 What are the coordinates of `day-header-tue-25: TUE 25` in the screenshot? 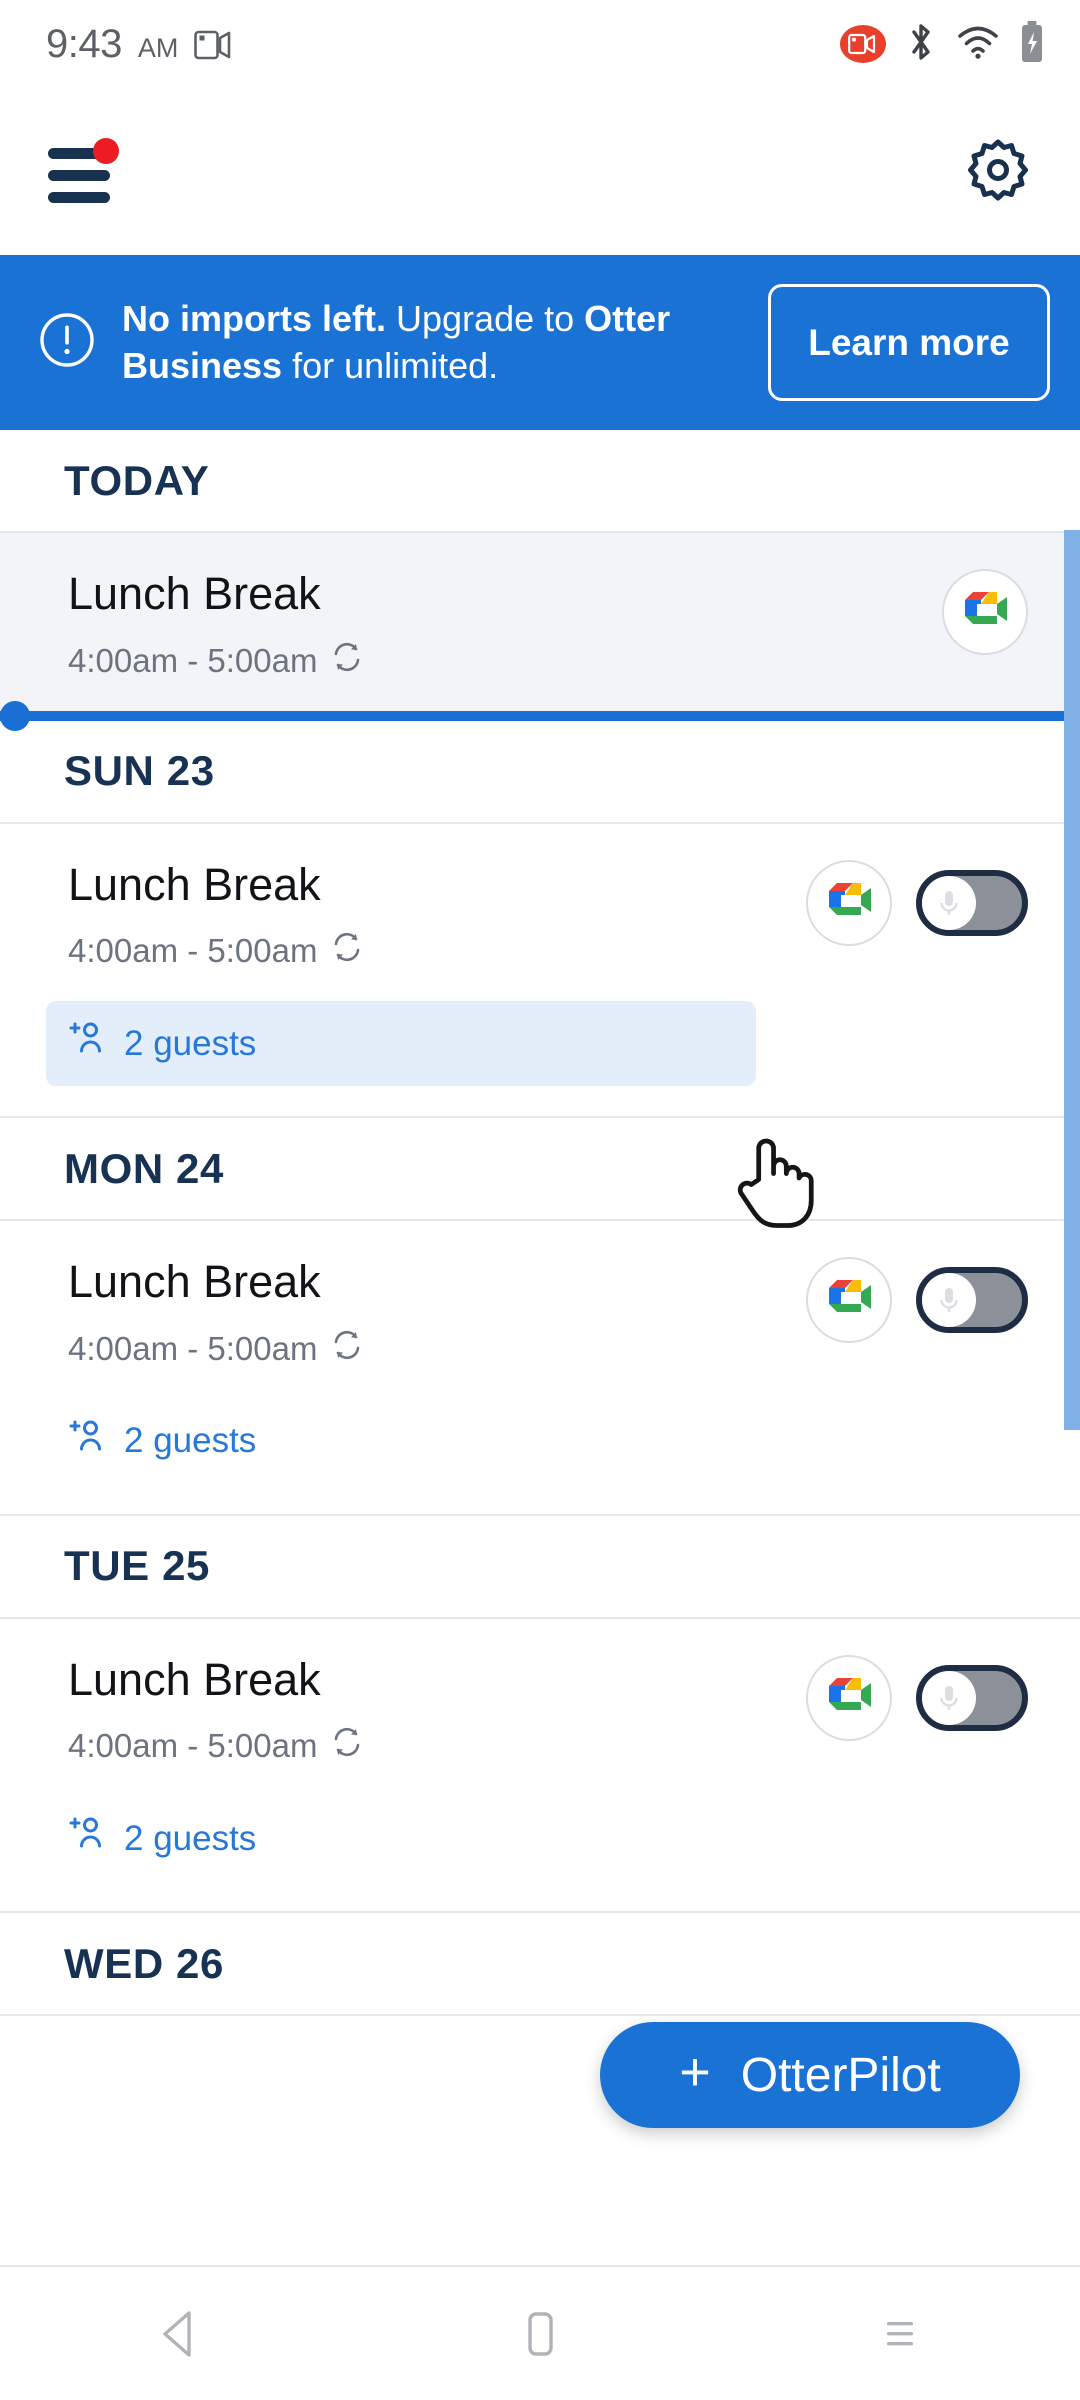 It's located at (540, 1567).